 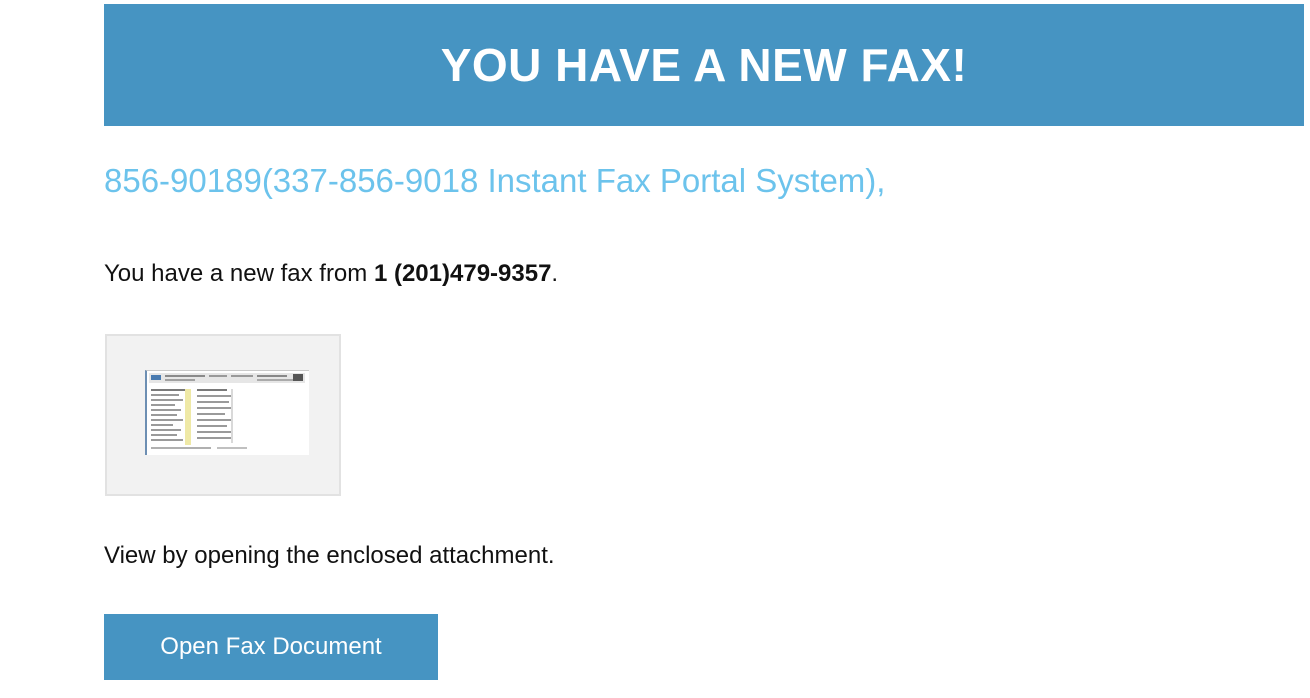 I want to click on fax-notice: You have a new fax from 1 (201)479-9357., so click(x=331, y=274).